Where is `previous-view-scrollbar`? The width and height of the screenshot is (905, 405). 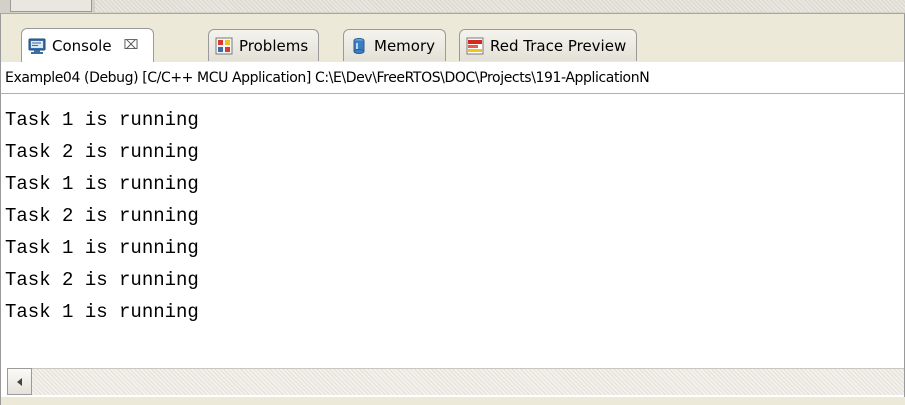 previous-view-scrollbar is located at coordinates (452, 7).